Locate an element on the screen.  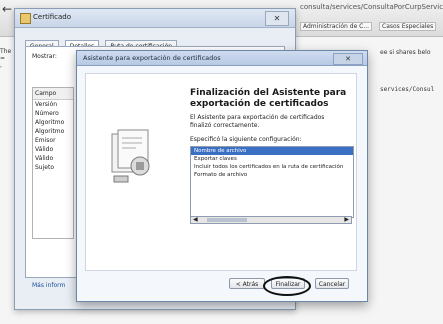
bookmarks-bar: Administración de C... Casos Especiales is located at coordinates (370, 26).